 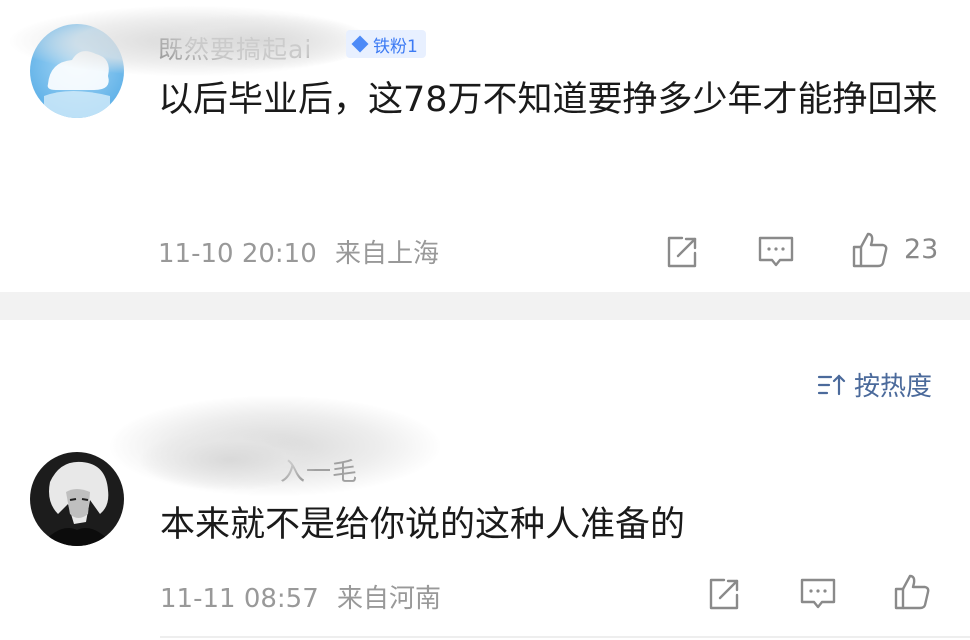 What do you see at coordinates (395, 46) in the screenshot?
I see `badge-label: 铁粉1` at bounding box center [395, 46].